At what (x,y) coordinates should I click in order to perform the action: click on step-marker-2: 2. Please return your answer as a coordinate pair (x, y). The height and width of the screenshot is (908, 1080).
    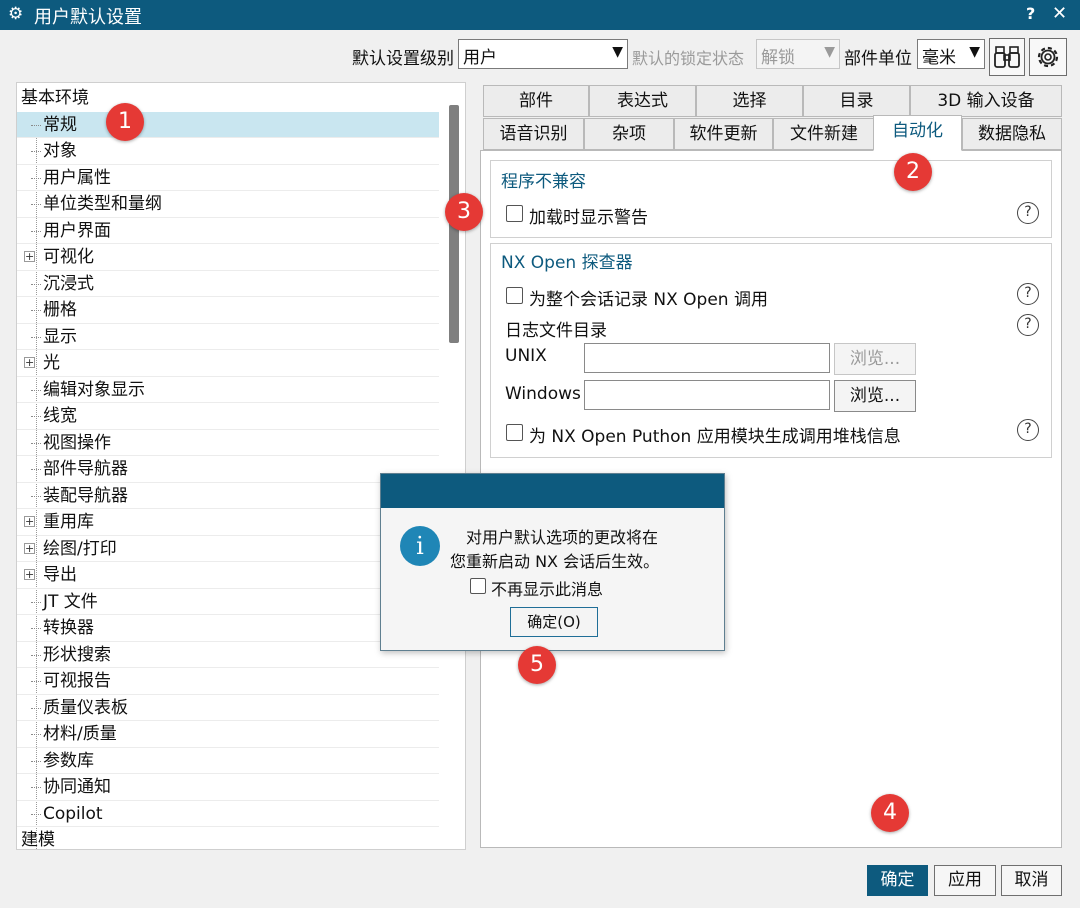
    Looking at the image, I should click on (913, 172).